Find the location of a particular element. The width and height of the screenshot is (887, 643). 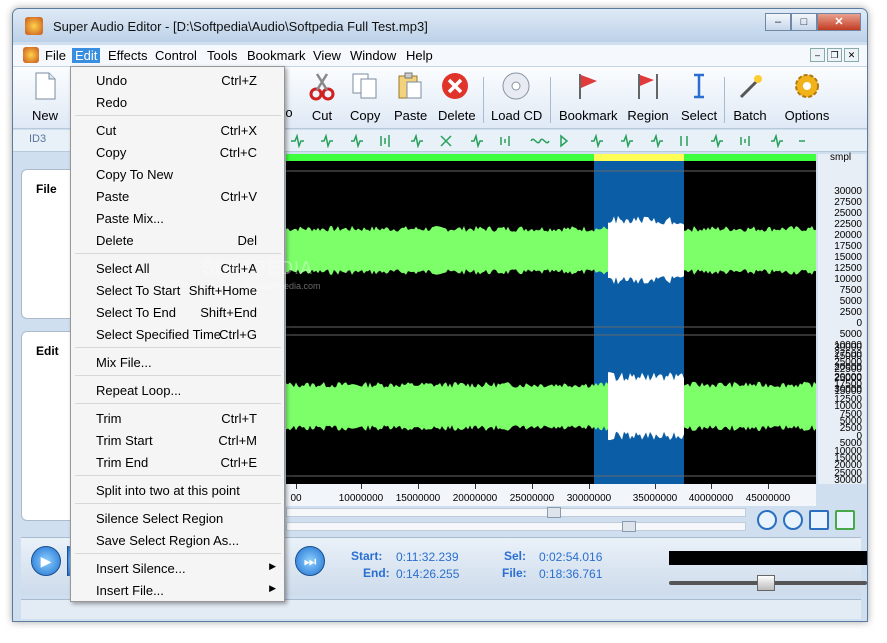

scale-tick-label: 20000 is located at coordinates (848, 235).